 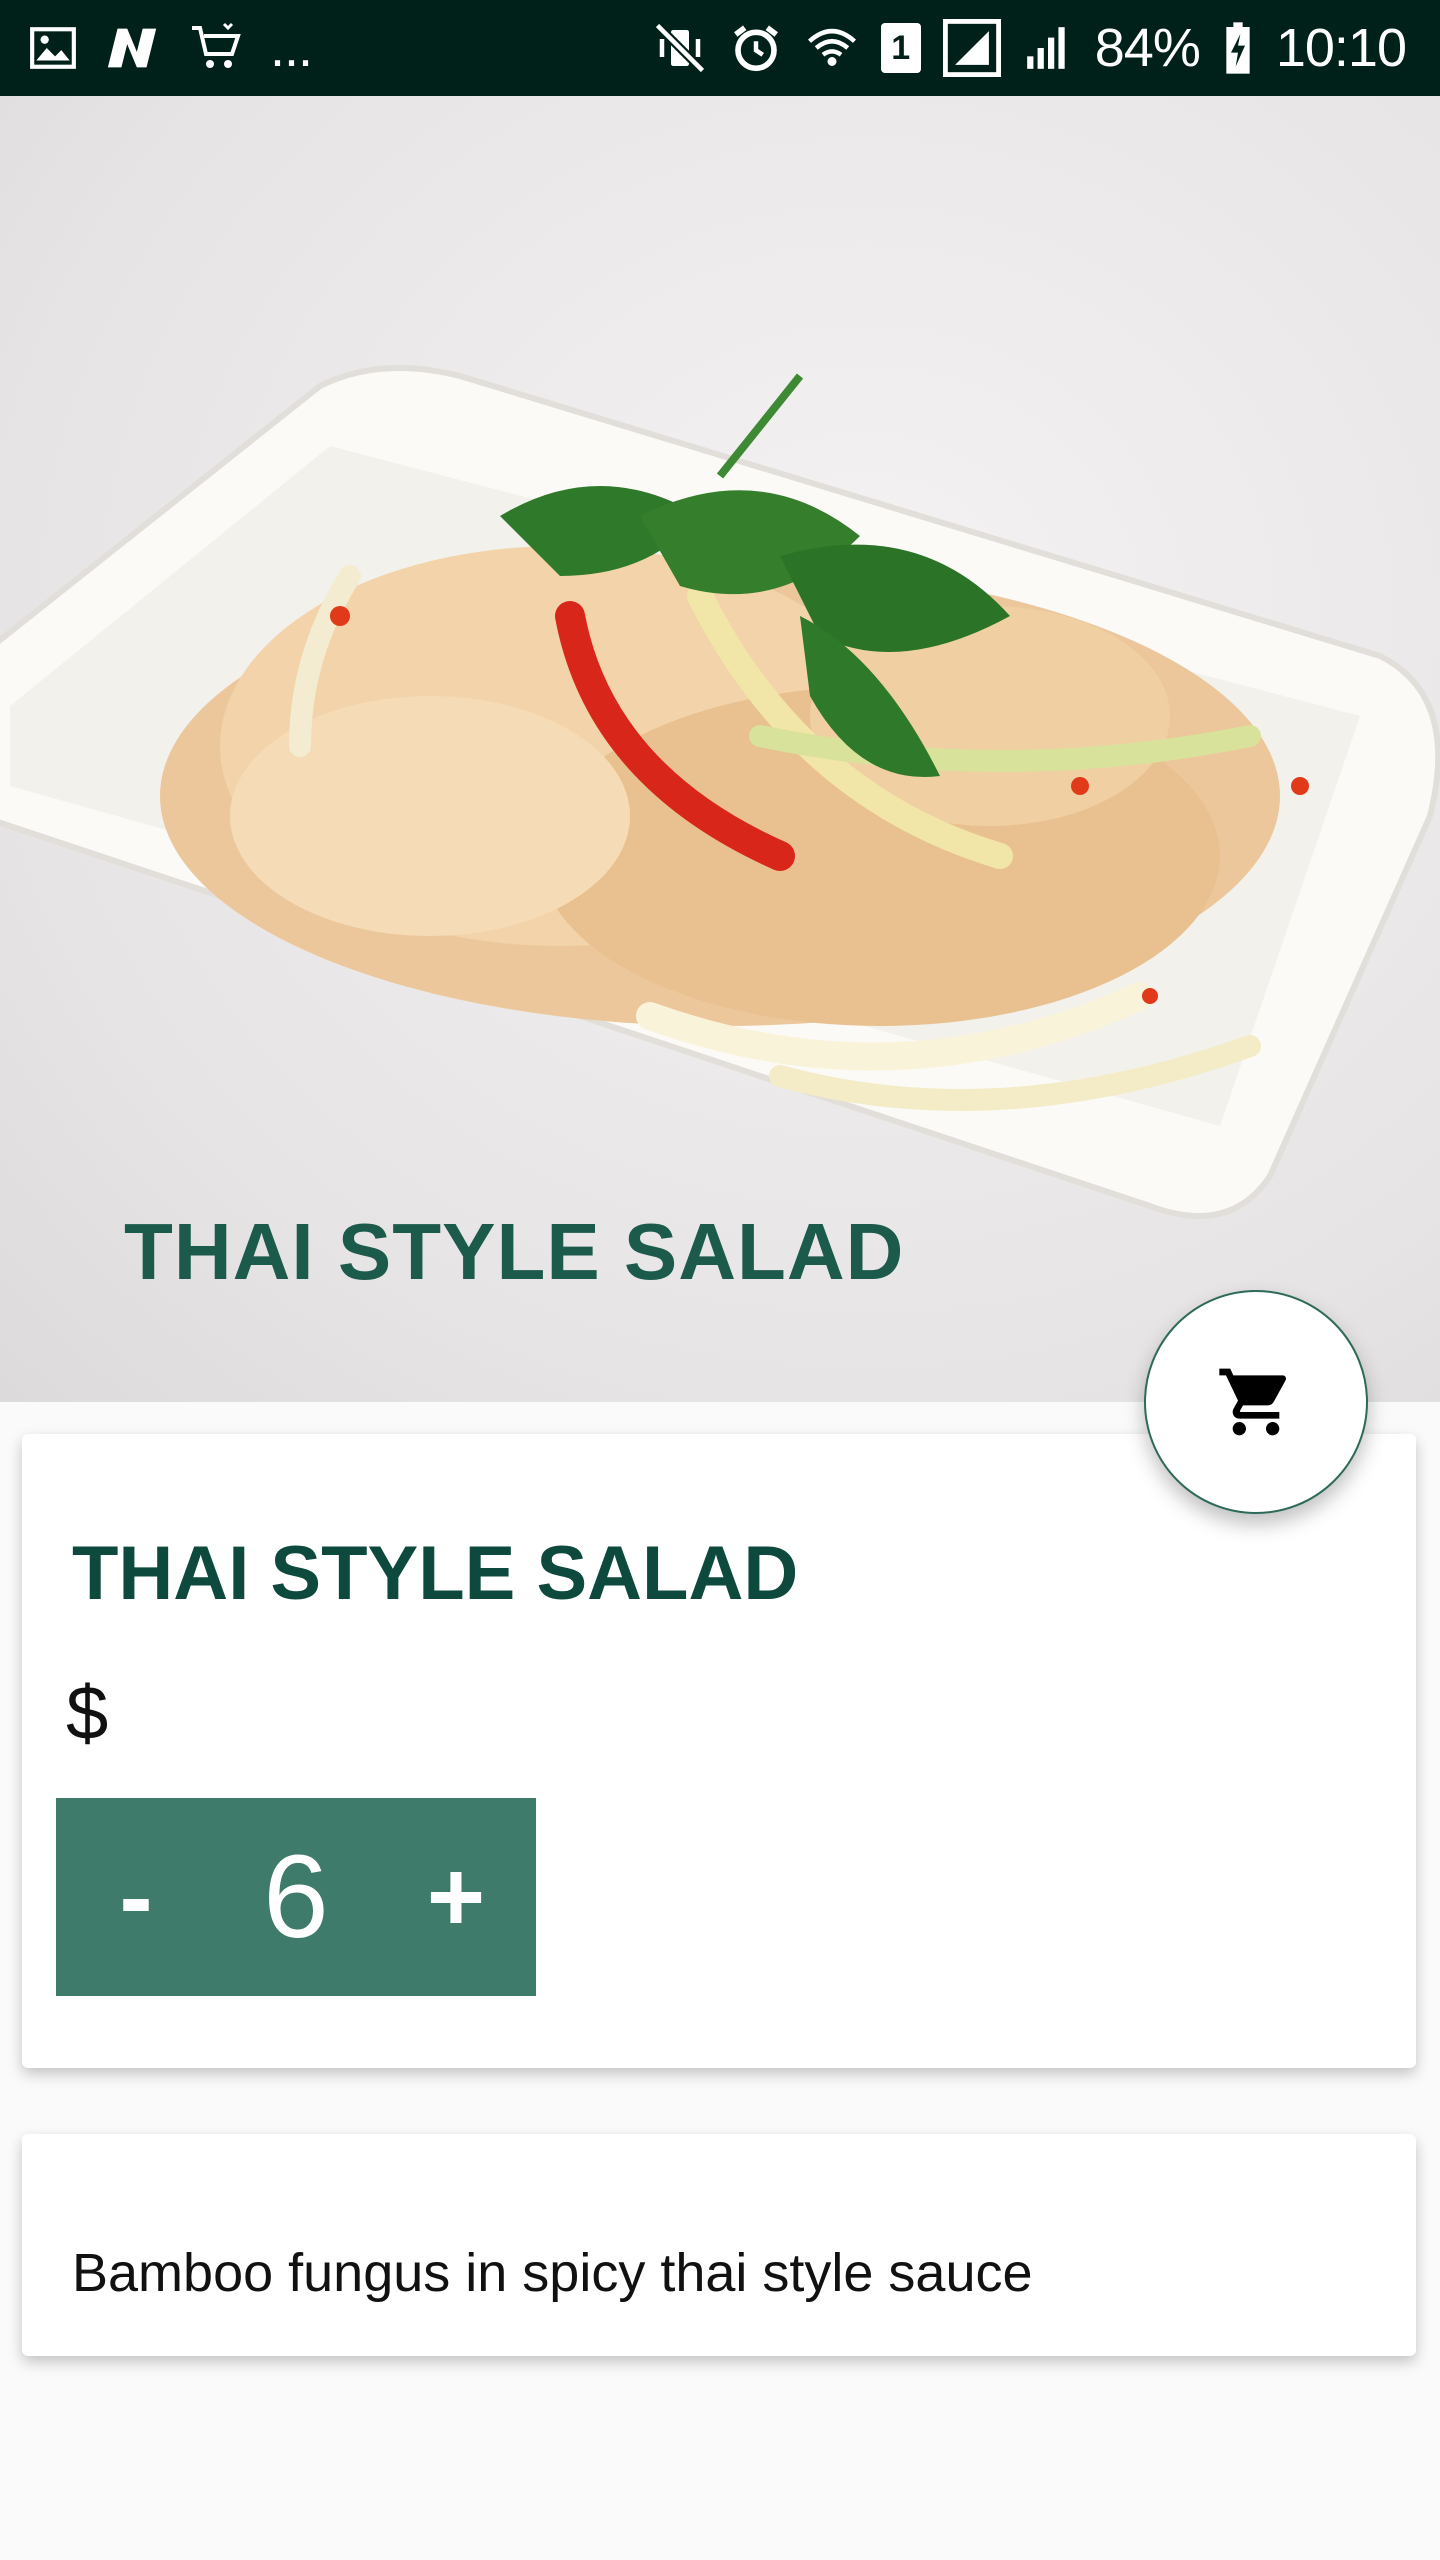 I want to click on battery-percent: 84%, so click(x=1147, y=48).